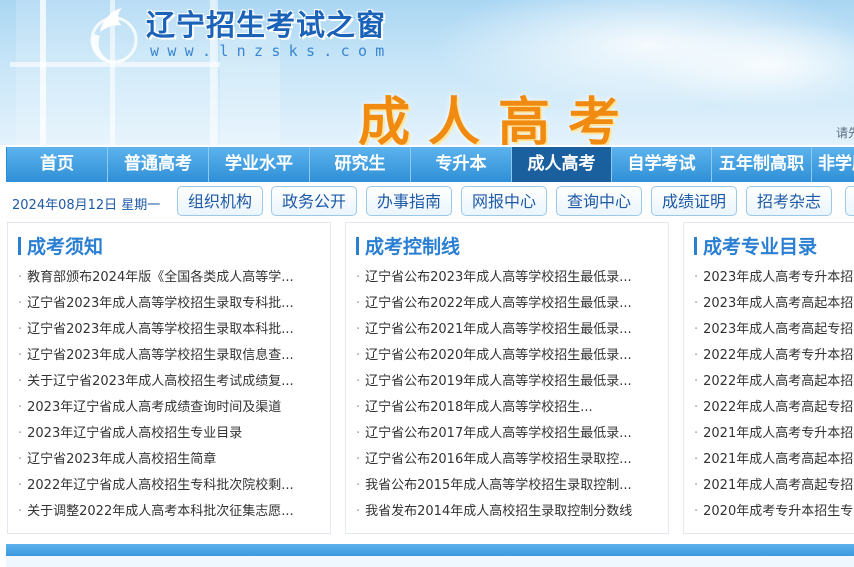 Image resolution: width=854 pixels, height=567 pixels. What do you see at coordinates (562, 164) in the screenshot?
I see `nav-item-adult-exam: 成人高考` at bounding box center [562, 164].